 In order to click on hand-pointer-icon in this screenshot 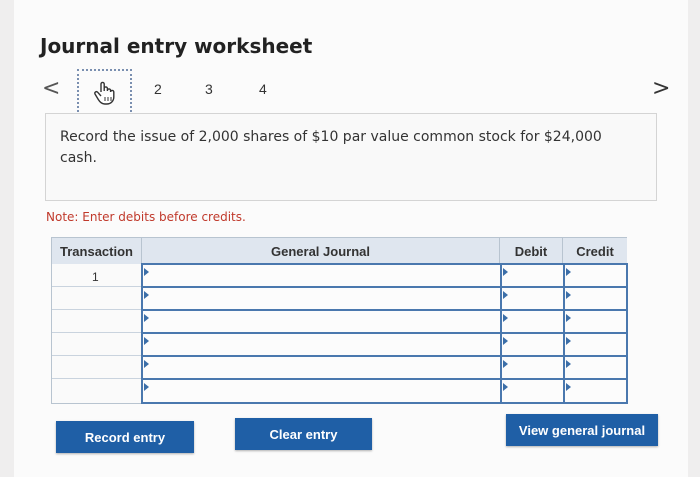, I will do `click(103, 93)`.